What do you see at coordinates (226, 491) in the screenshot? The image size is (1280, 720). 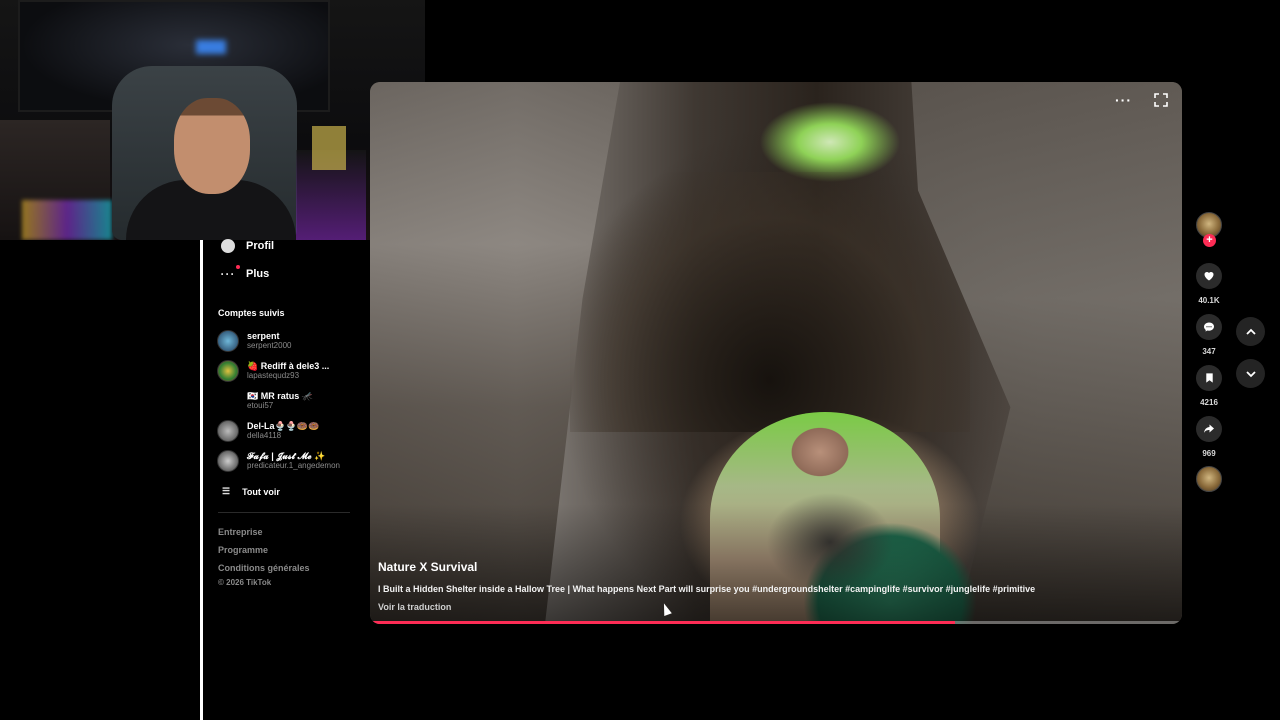 I see `list-icon: ☰` at bounding box center [226, 491].